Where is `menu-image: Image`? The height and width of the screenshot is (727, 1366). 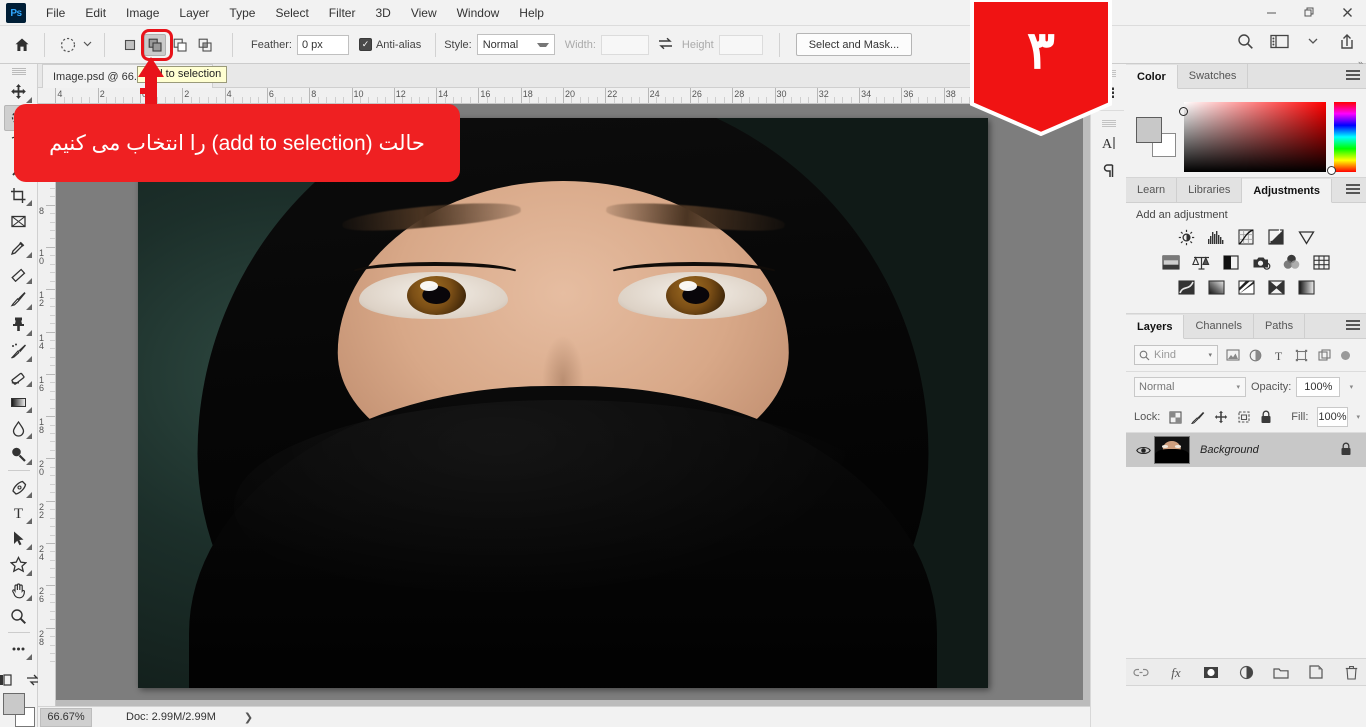 menu-image: Image is located at coordinates (142, 13).